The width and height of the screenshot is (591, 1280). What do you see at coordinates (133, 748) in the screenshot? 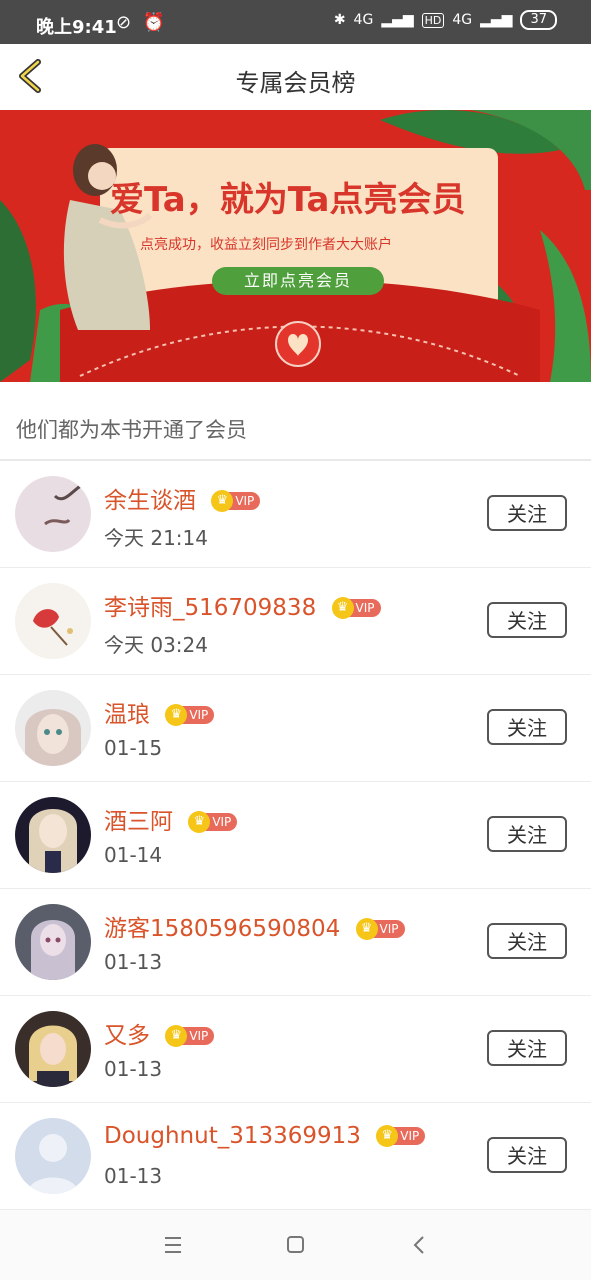
I see `join-time: 01-15` at bounding box center [133, 748].